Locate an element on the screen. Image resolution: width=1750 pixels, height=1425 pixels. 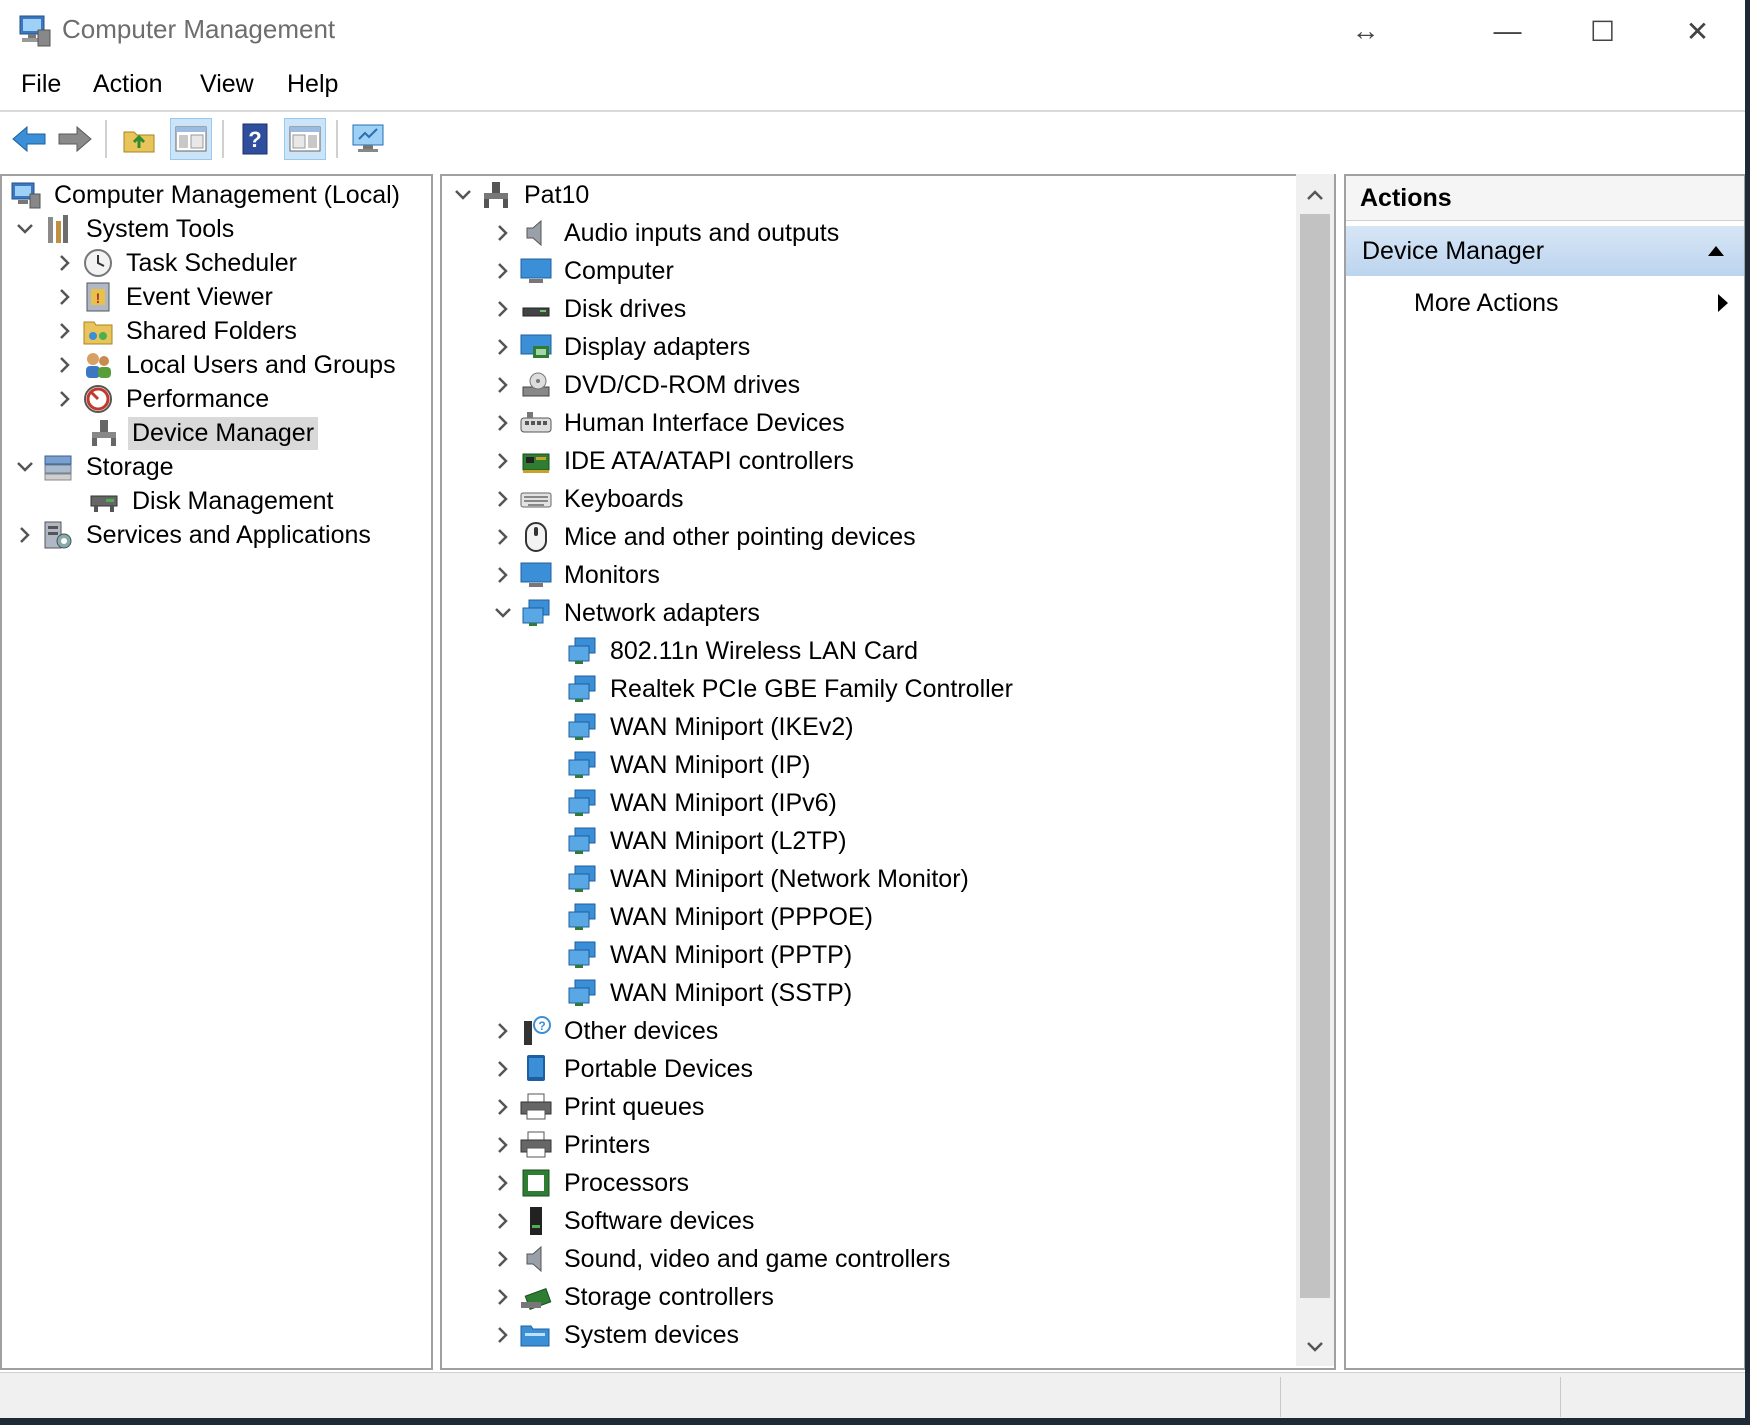
actions-section-device-manager: Device Manager is located at coordinates (1545, 251).